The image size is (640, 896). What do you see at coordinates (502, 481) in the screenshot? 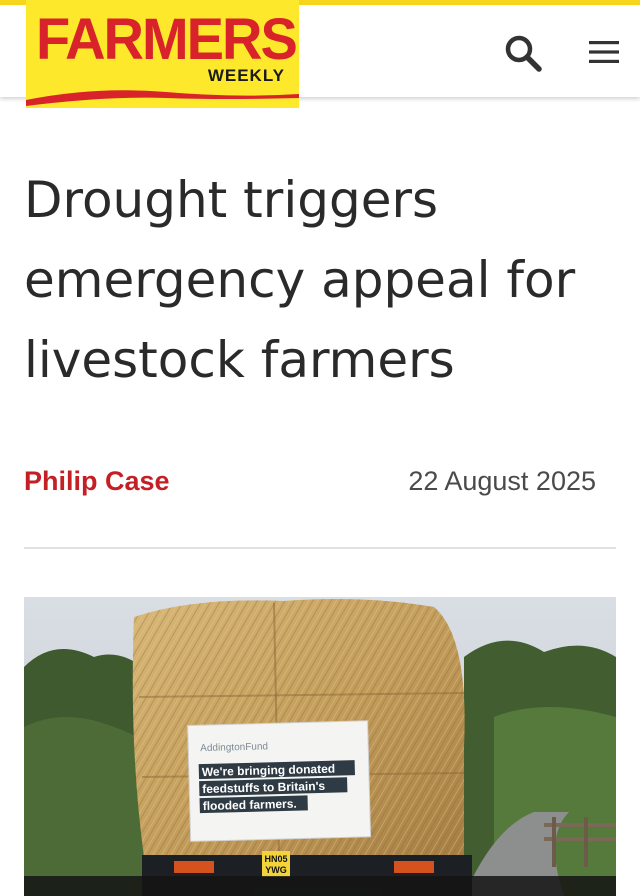
I see `publish-date: 22 August 2025` at bounding box center [502, 481].